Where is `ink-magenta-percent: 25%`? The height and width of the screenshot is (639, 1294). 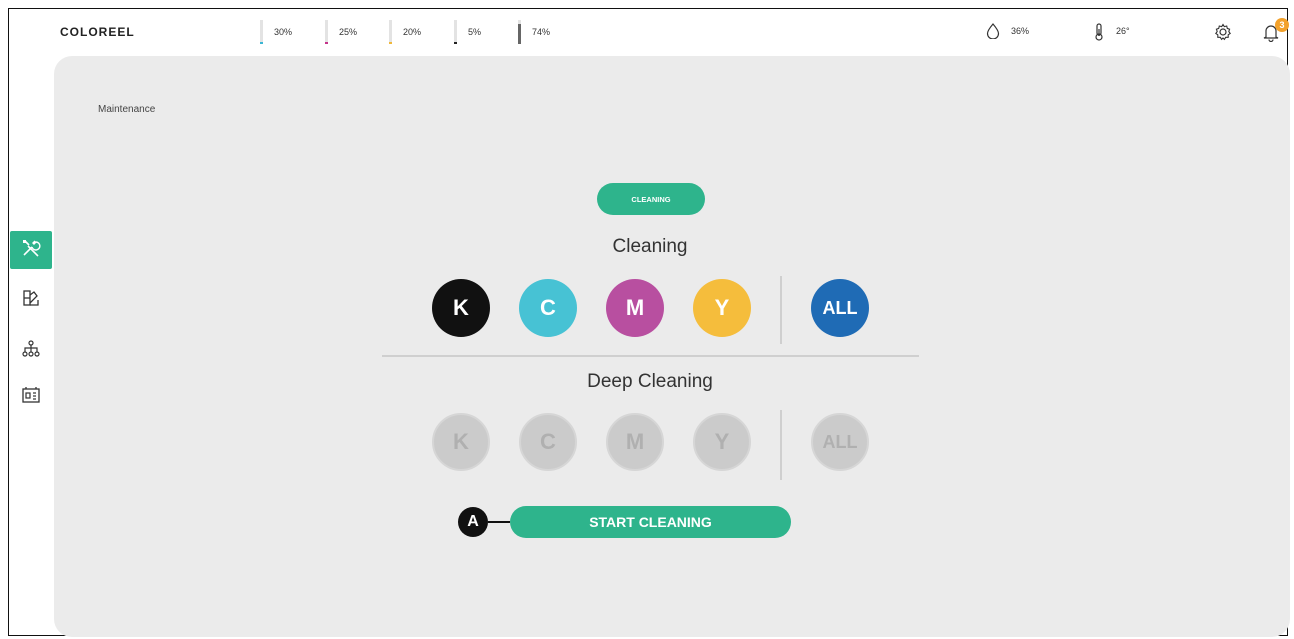
ink-magenta-percent: 25% is located at coordinates (348, 32).